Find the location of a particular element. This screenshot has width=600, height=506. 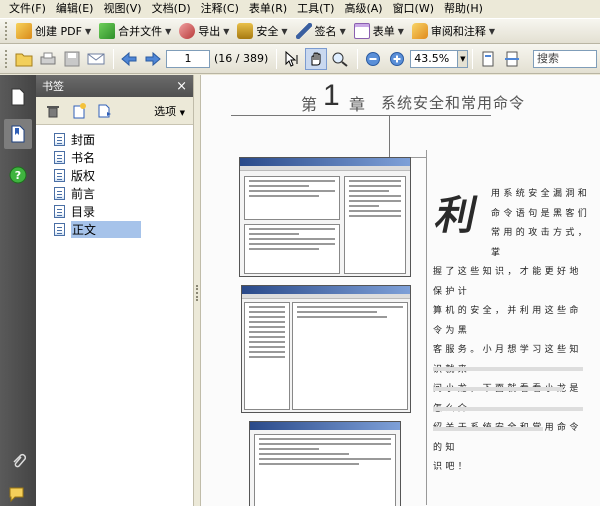

pages-icon is located at coordinates (18, 97).